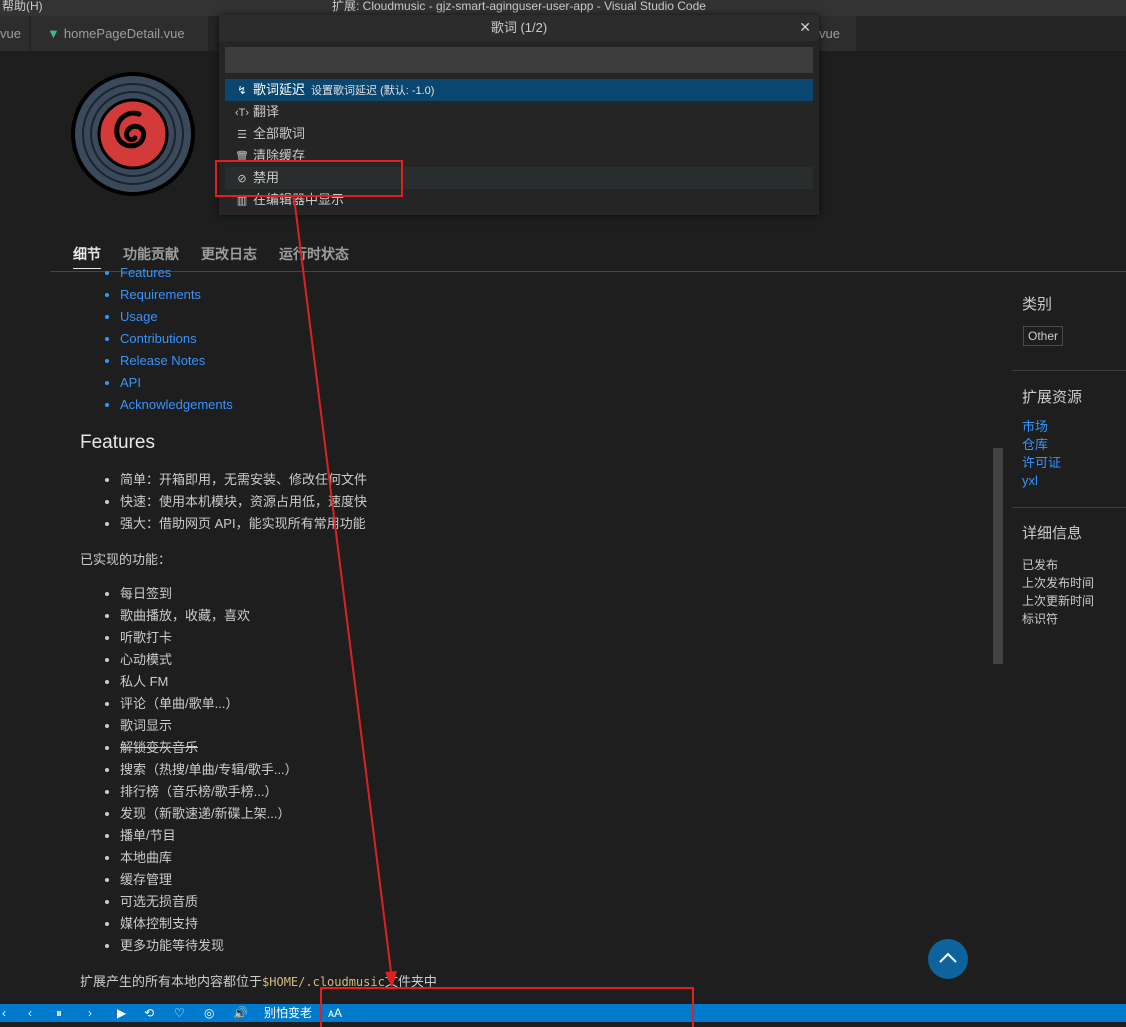 The image size is (1126, 1027). What do you see at coordinates (345, 592) in the screenshot?
I see `annotation-arrow-icon` at bounding box center [345, 592].